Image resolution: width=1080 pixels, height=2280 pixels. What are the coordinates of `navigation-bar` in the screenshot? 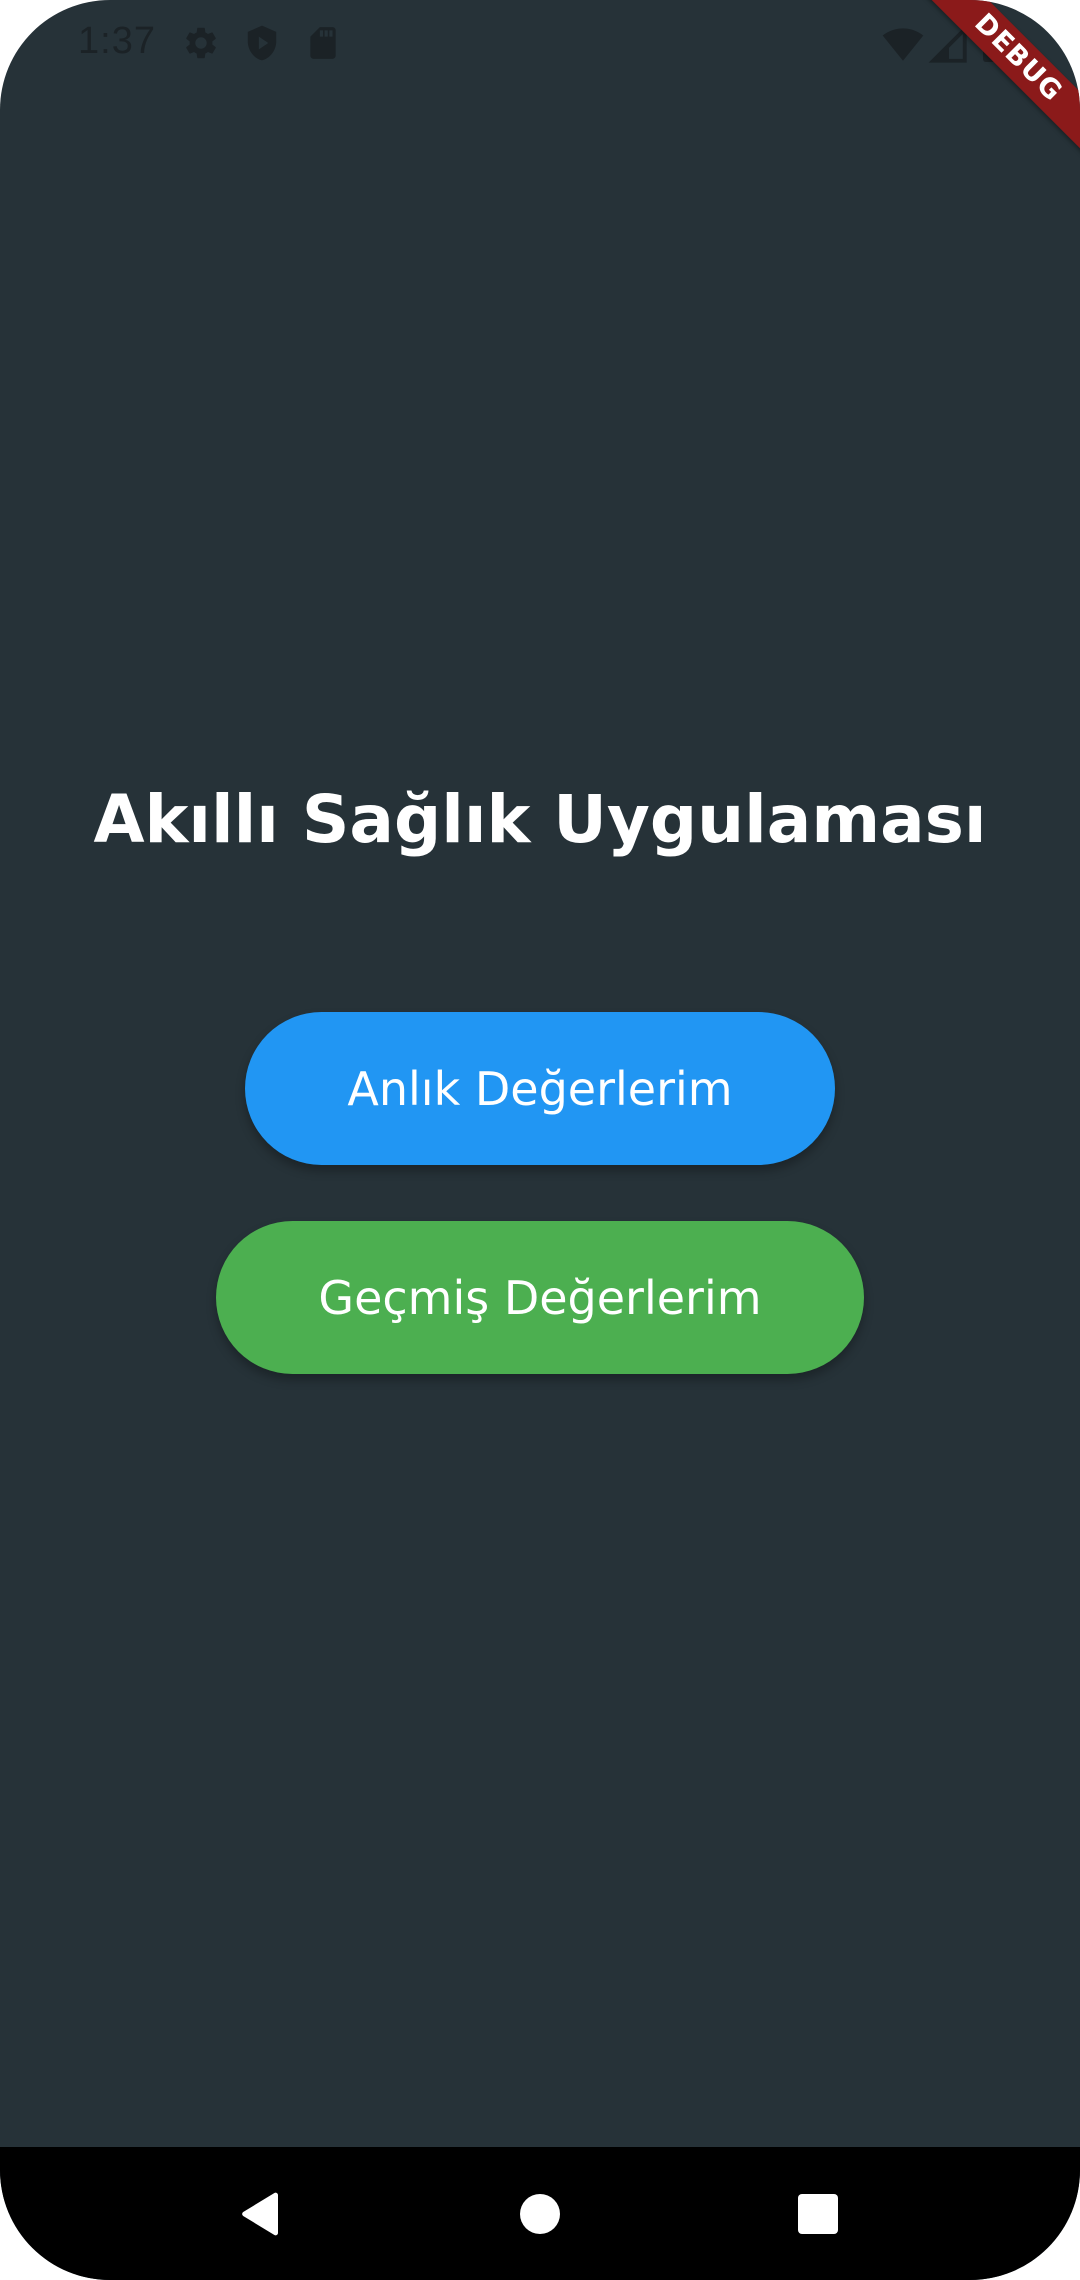 It's located at (540, 2213).